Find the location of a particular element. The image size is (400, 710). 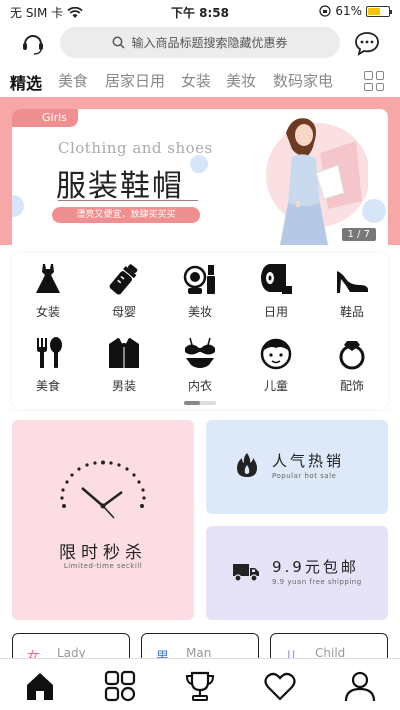

suit-icon is located at coordinates (124, 353).